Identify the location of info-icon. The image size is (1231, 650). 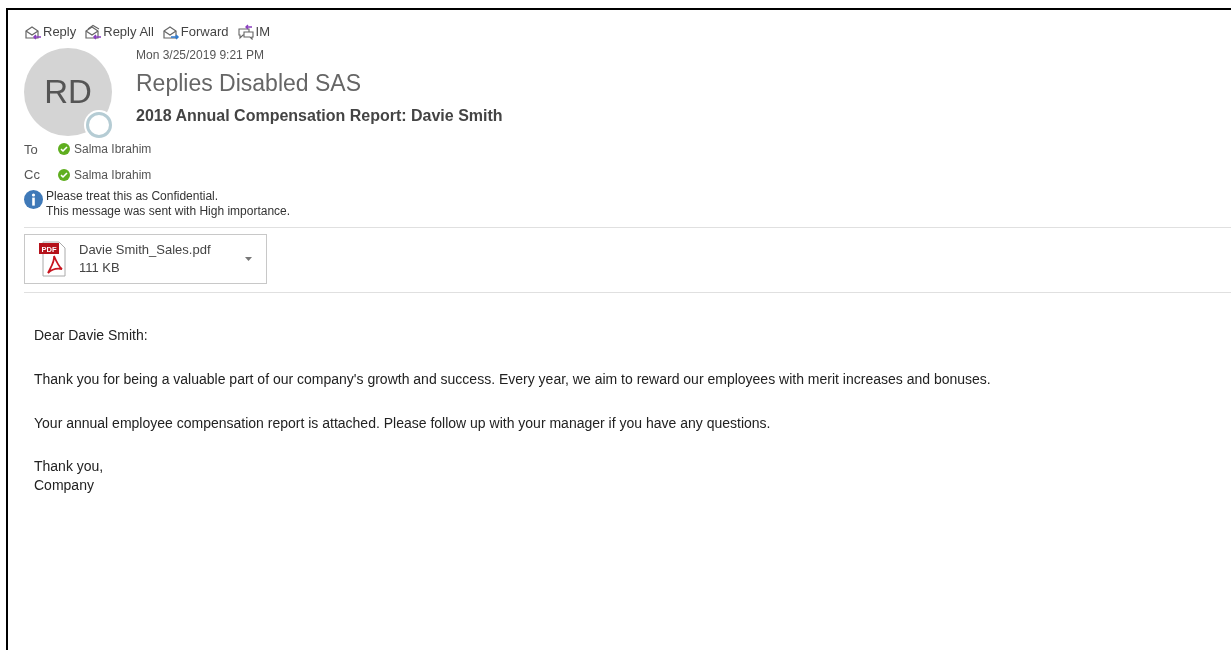
(33, 199).